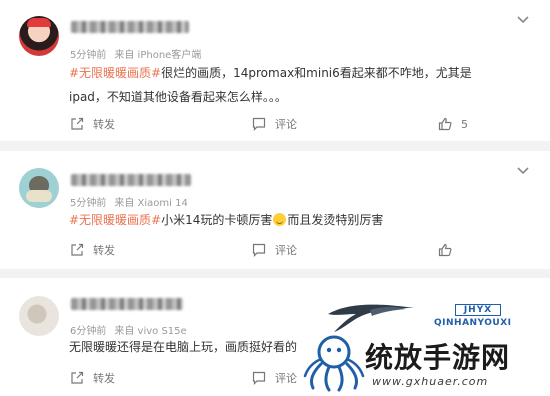 Image resolution: width=550 pixels, height=396 pixels. I want to click on like-button, so click(449, 250).